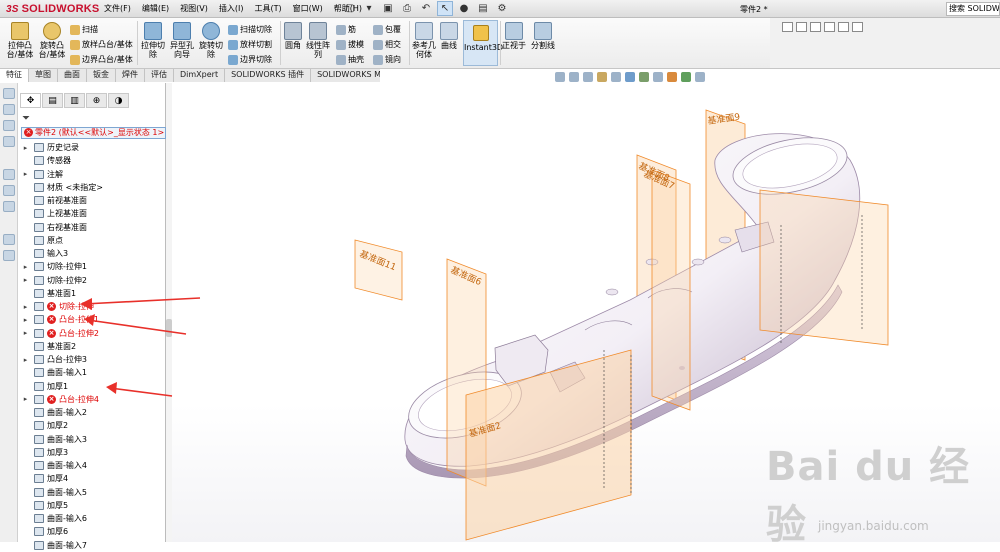  I want to click on edit-appearance-icon, so click(672, 77).